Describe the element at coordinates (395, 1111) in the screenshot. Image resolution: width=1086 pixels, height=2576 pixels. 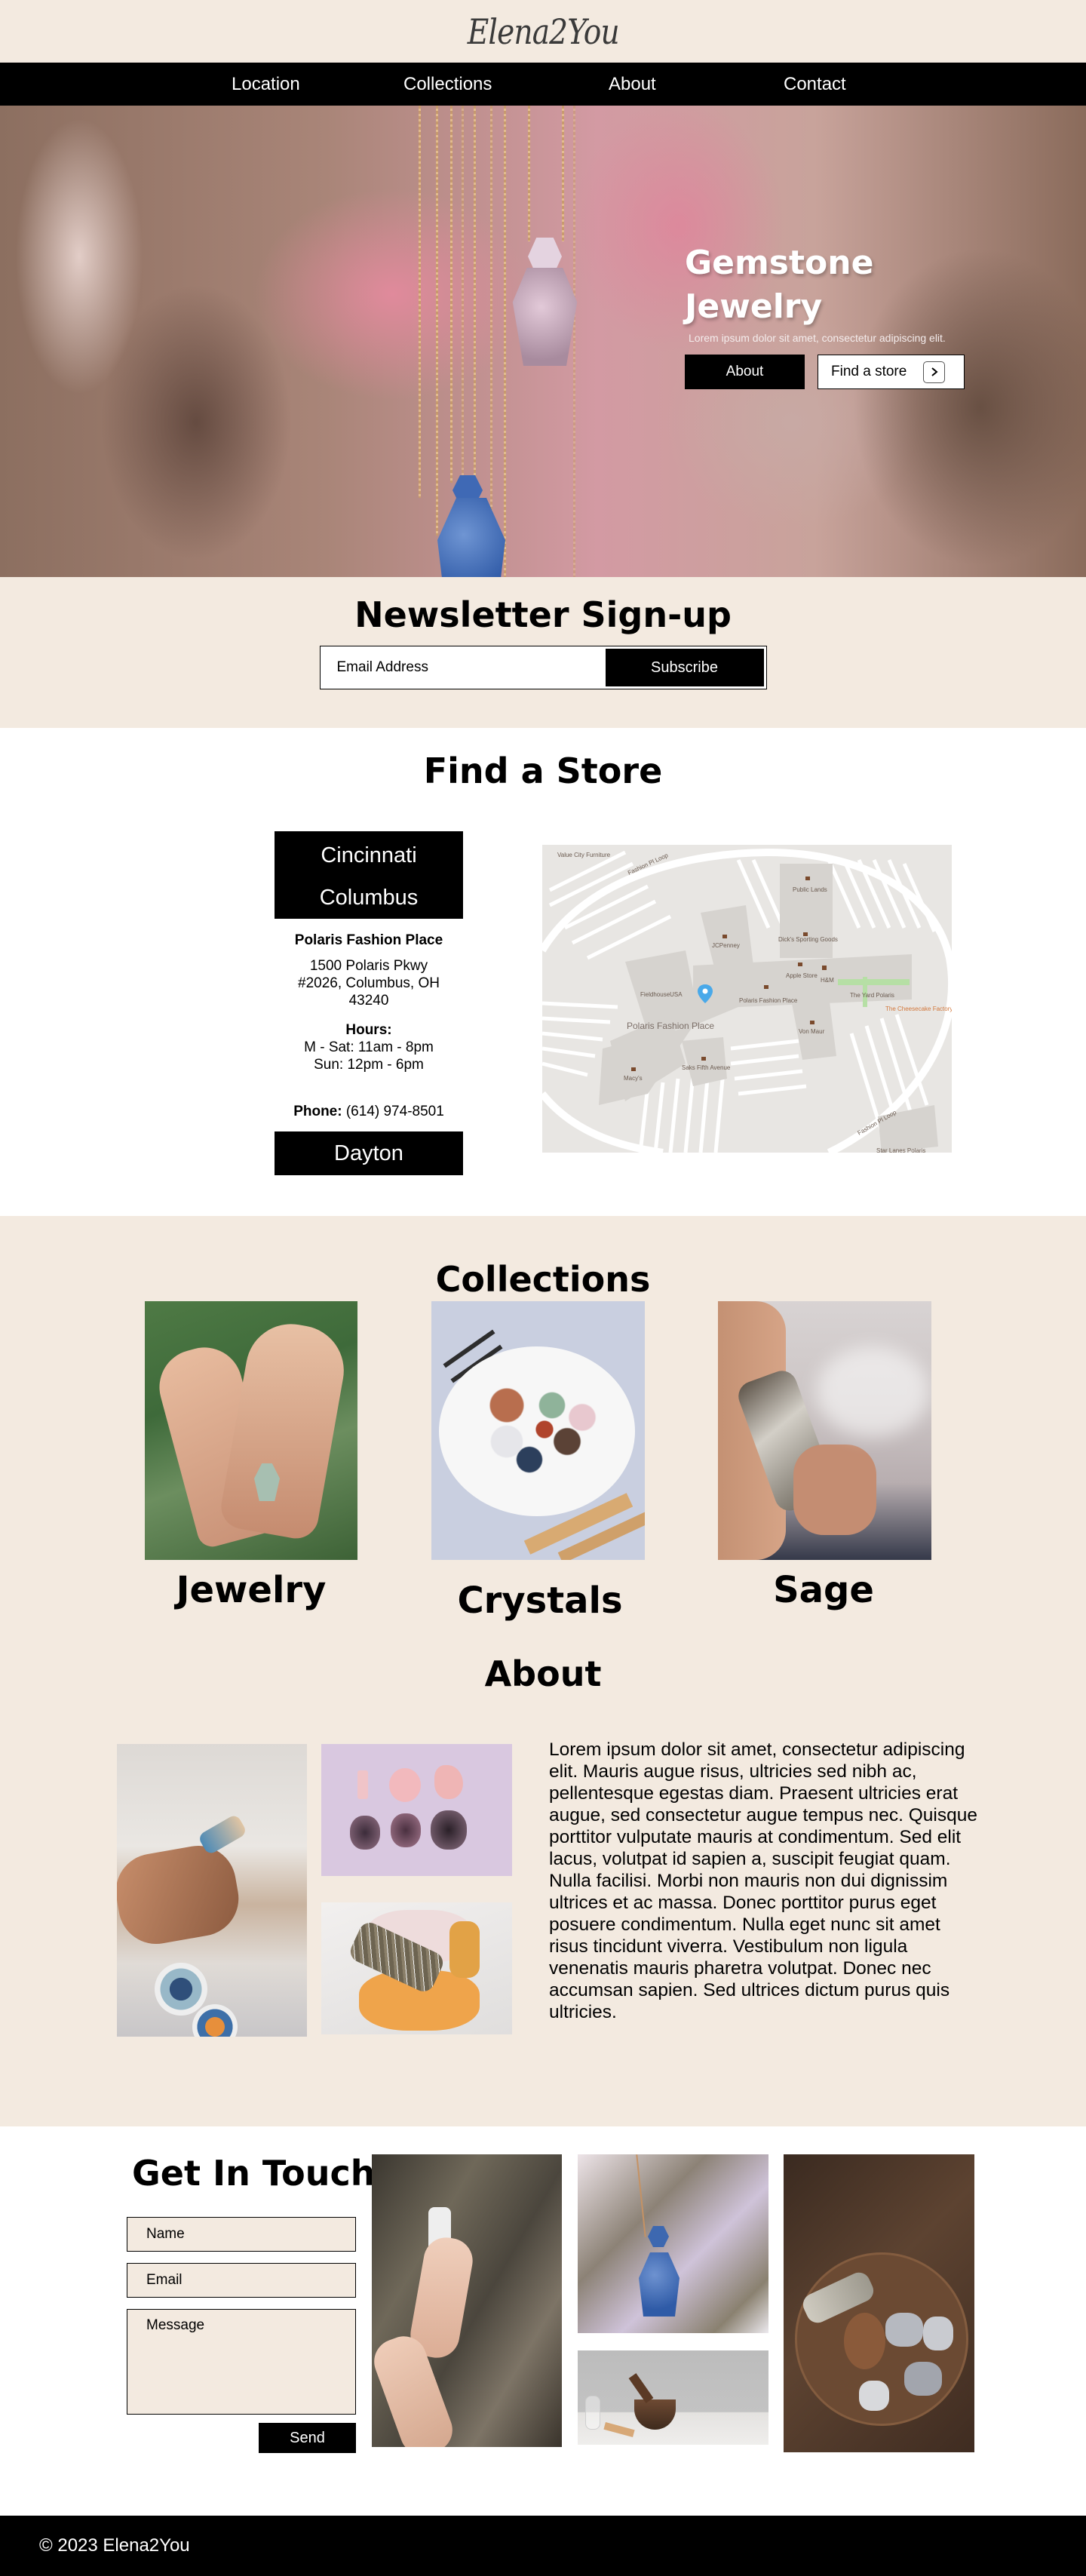
I see `phone-number: (614) 974-8501` at that location.